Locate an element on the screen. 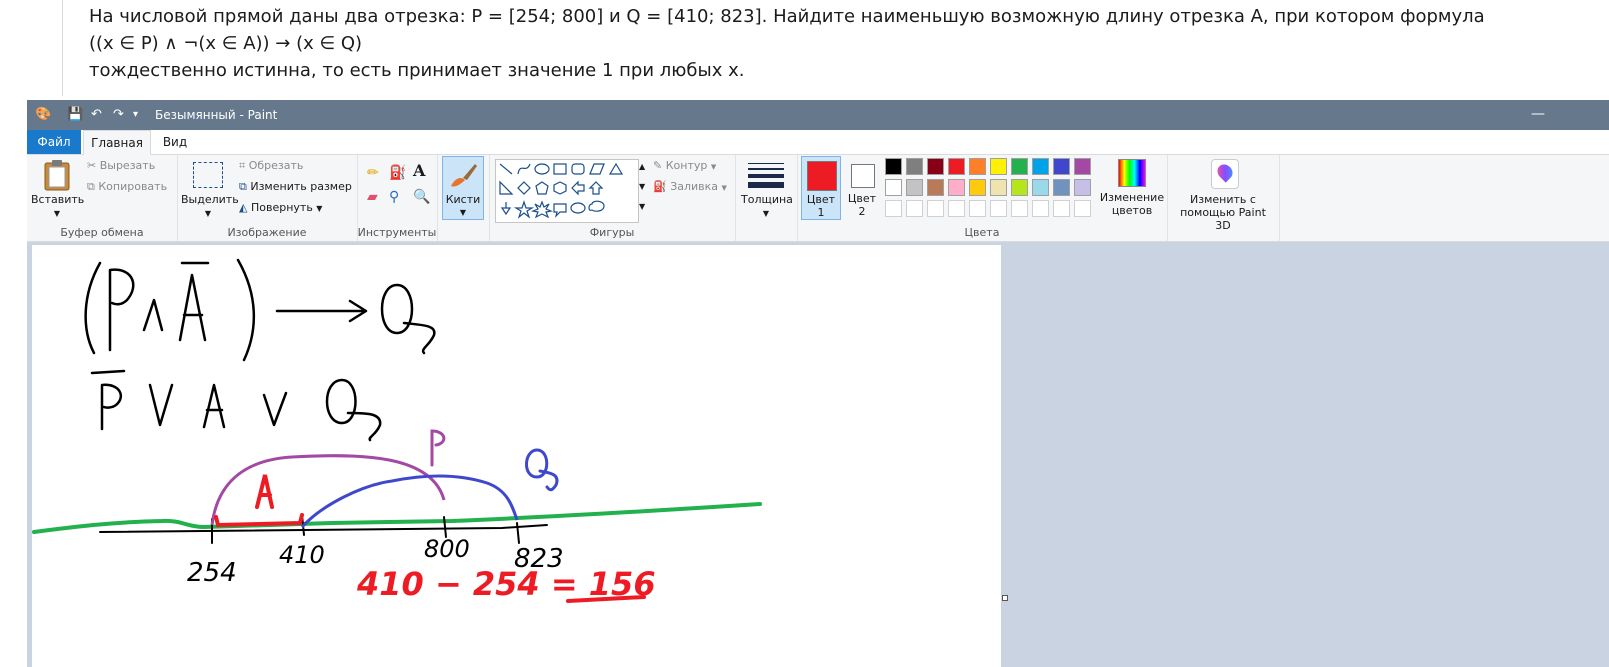 This screenshot has height=667, width=1609. text-tool-icon: A is located at coordinates (419, 171).